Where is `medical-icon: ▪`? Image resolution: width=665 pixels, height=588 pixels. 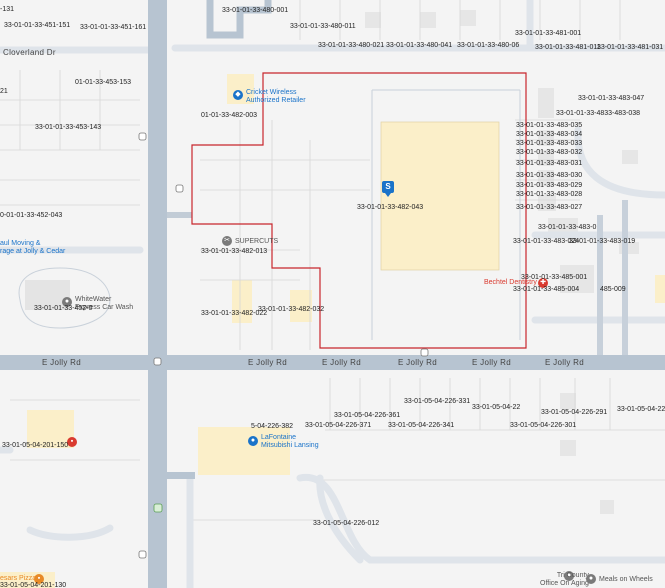 medical-icon: ▪ is located at coordinates (72, 442).